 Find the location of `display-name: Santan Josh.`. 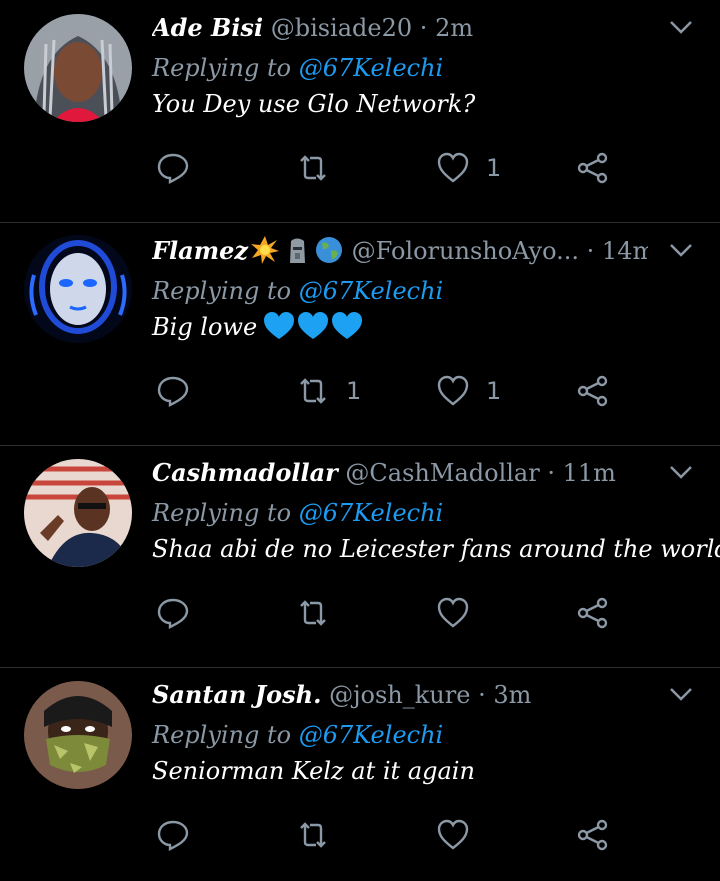

display-name: Santan Josh. is located at coordinates (236, 694).